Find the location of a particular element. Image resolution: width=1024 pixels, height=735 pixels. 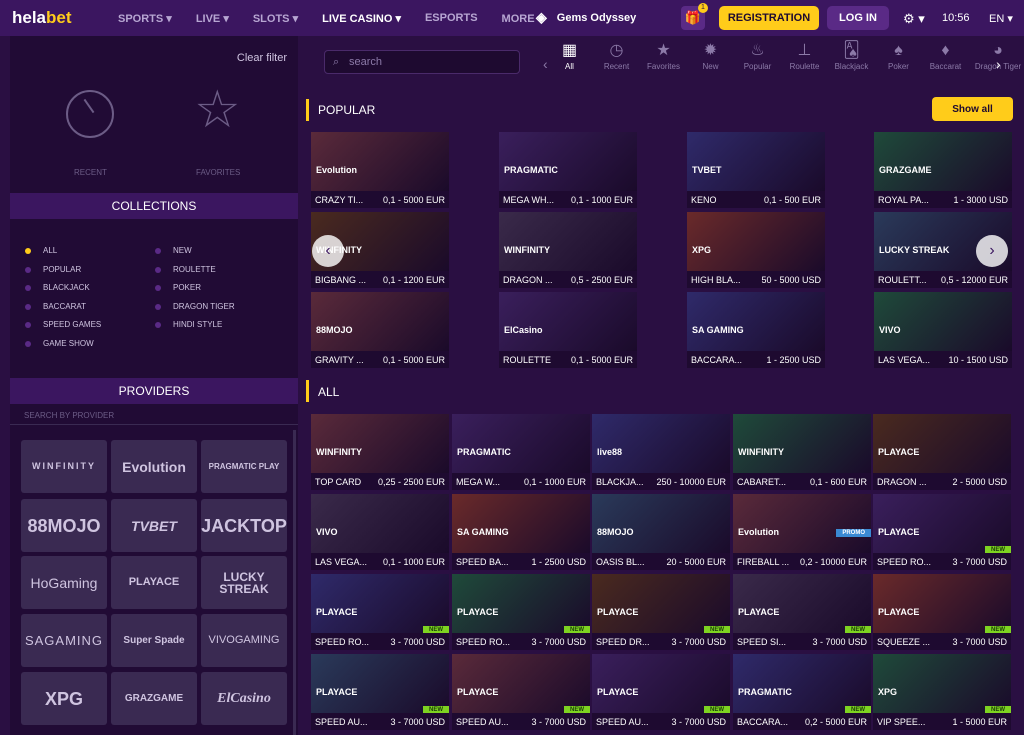

game-tile: PLAYACE DRAGON ... 2 - 5000 USD is located at coordinates (942, 452).